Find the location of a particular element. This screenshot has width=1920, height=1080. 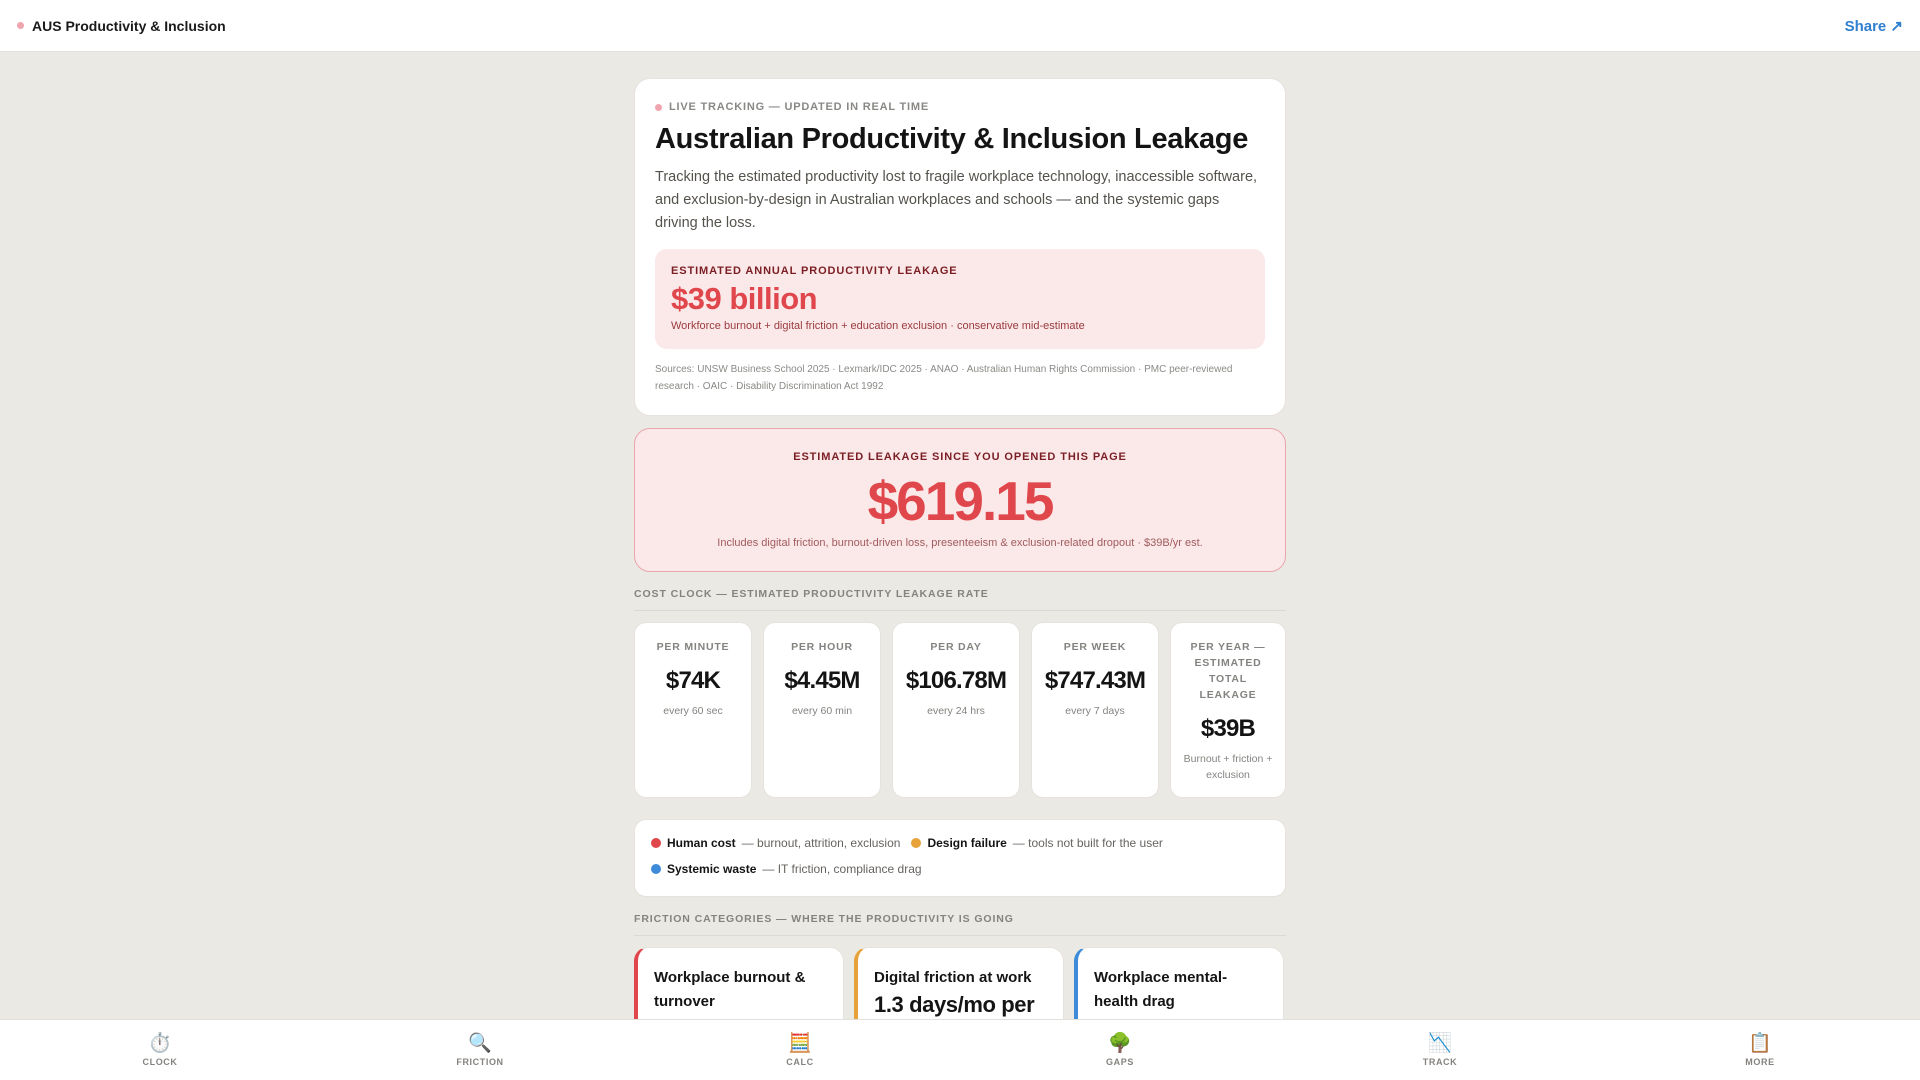

nav-gaps: 🌳 GAPS is located at coordinates (1120, 1050).